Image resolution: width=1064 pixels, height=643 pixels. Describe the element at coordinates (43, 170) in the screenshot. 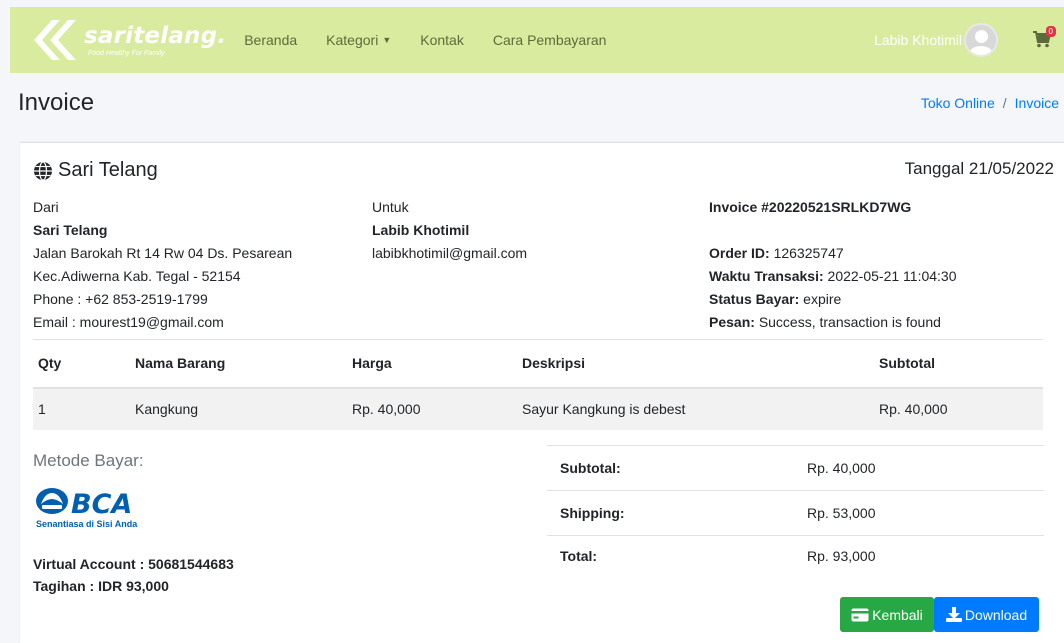

I see `globe-icon` at that location.